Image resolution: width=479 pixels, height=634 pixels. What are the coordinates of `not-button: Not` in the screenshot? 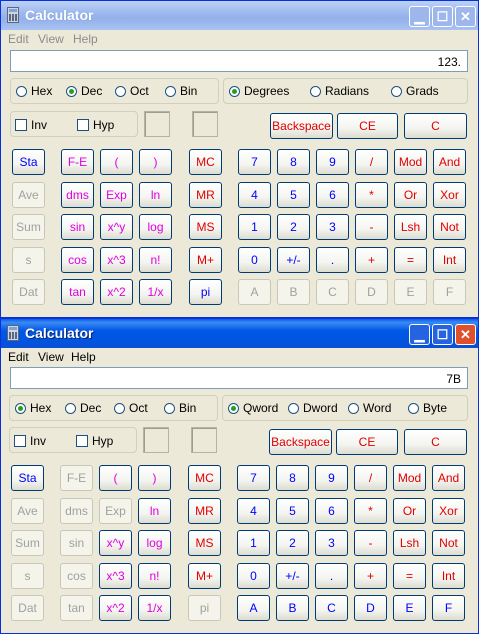 It's located at (448, 543).